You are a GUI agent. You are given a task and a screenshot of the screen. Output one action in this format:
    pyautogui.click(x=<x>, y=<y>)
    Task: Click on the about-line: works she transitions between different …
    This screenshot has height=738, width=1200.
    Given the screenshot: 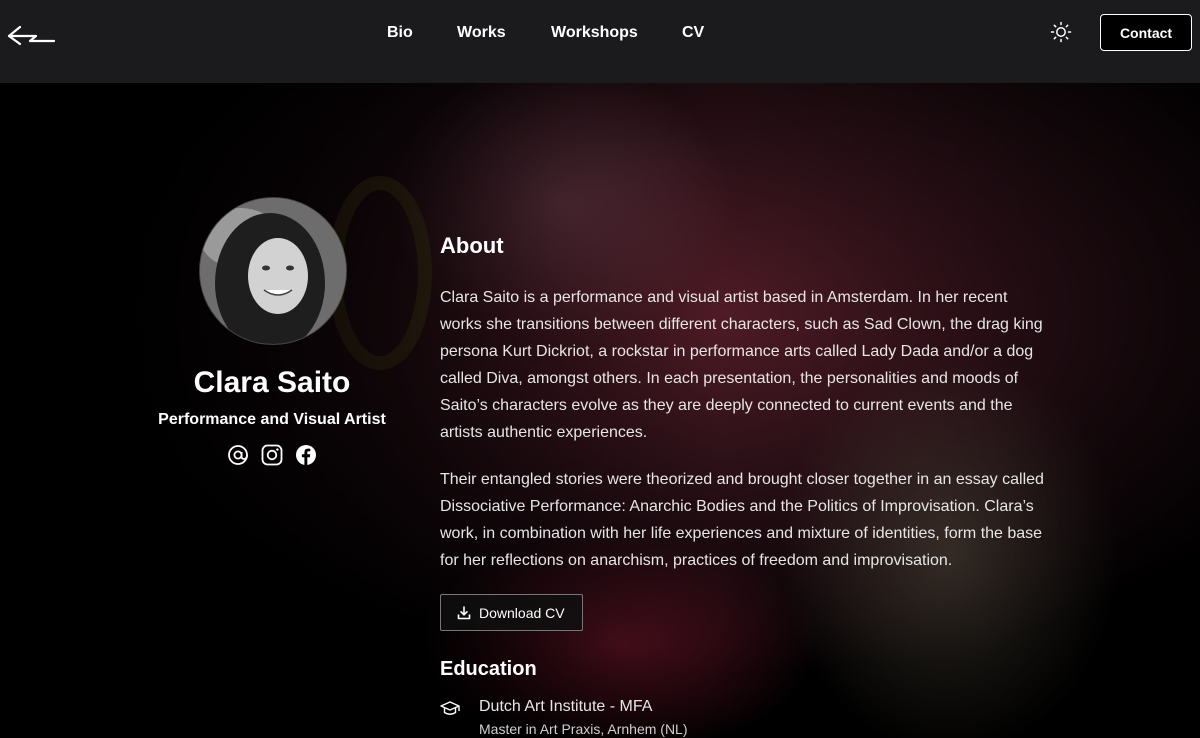 What is the action you would take?
    pyautogui.click(x=741, y=324)
    